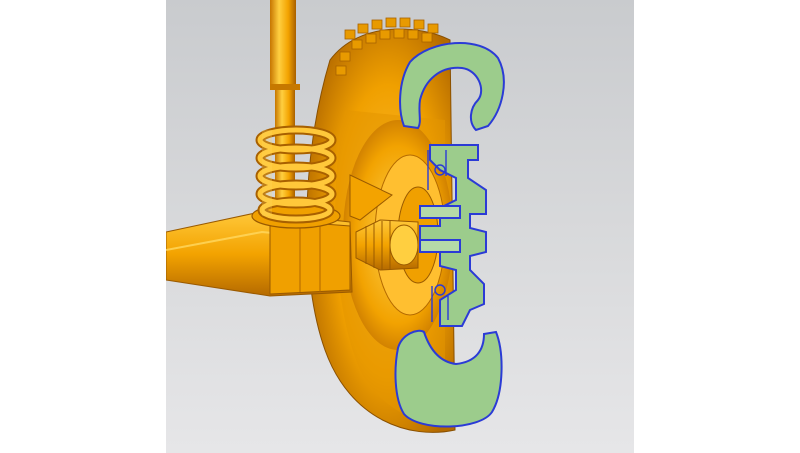 The height and width of the screenshot is (453, 800). Describe the element at coordinates (296, 177) in the screenshot. I see `coil-spring` at that location.